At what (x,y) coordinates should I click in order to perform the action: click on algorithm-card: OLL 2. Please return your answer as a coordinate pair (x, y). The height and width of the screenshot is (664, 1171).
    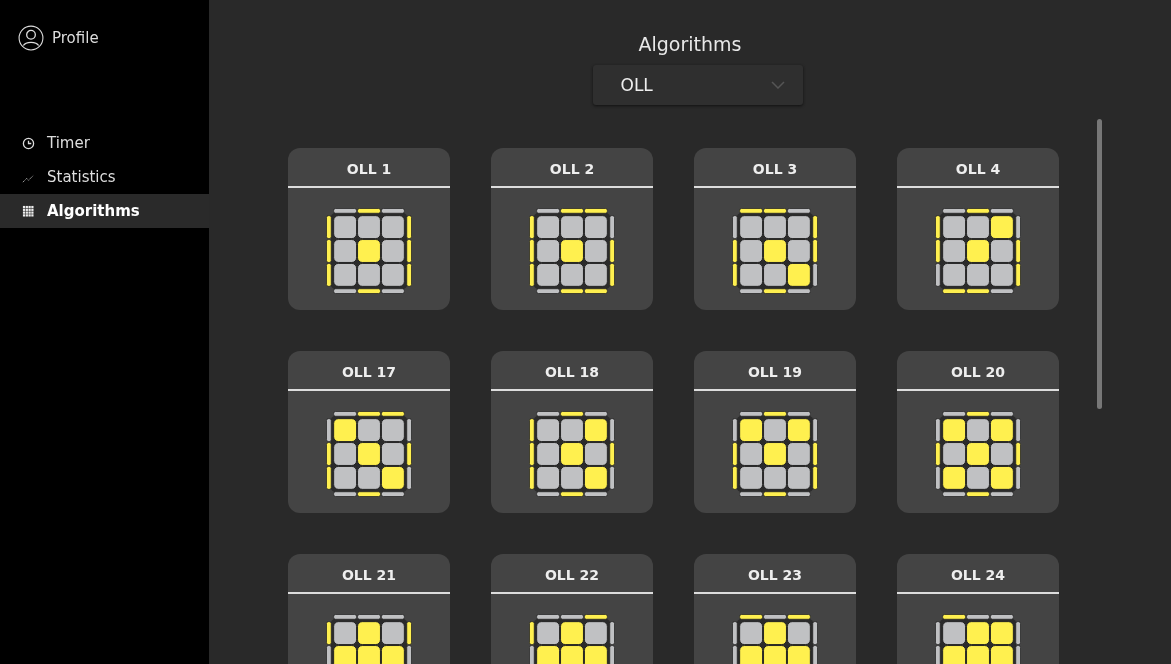
    Looking at the image, I should click on (572, 229).